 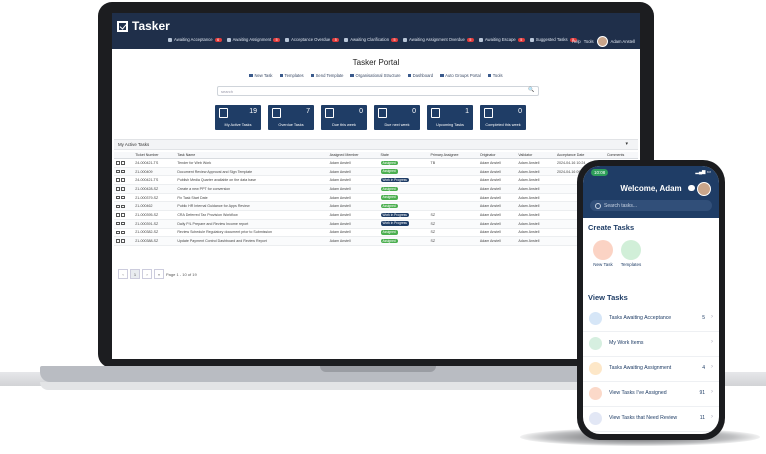 What do you see at coordinates (159, 274) in the screenshot?
I see `last-page-button: »` at bounding box center [159, 274].